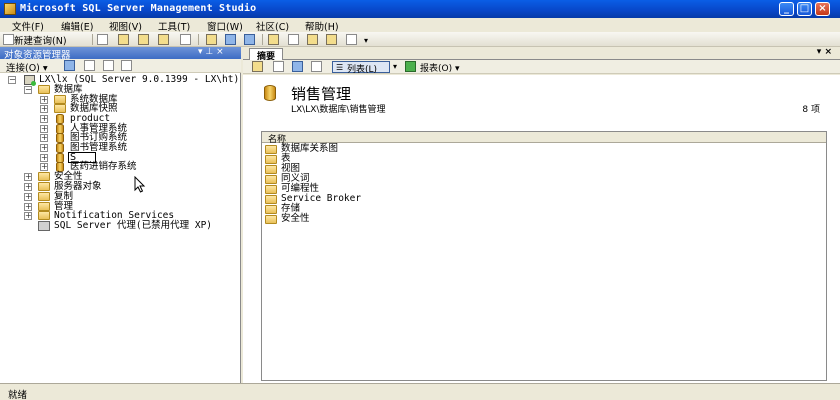 This screenshot has width=840, height=400. Describe the element at coordinates (27, 67) in the screenshot. I see `connect-button: 连接(O) ▾` at that location.